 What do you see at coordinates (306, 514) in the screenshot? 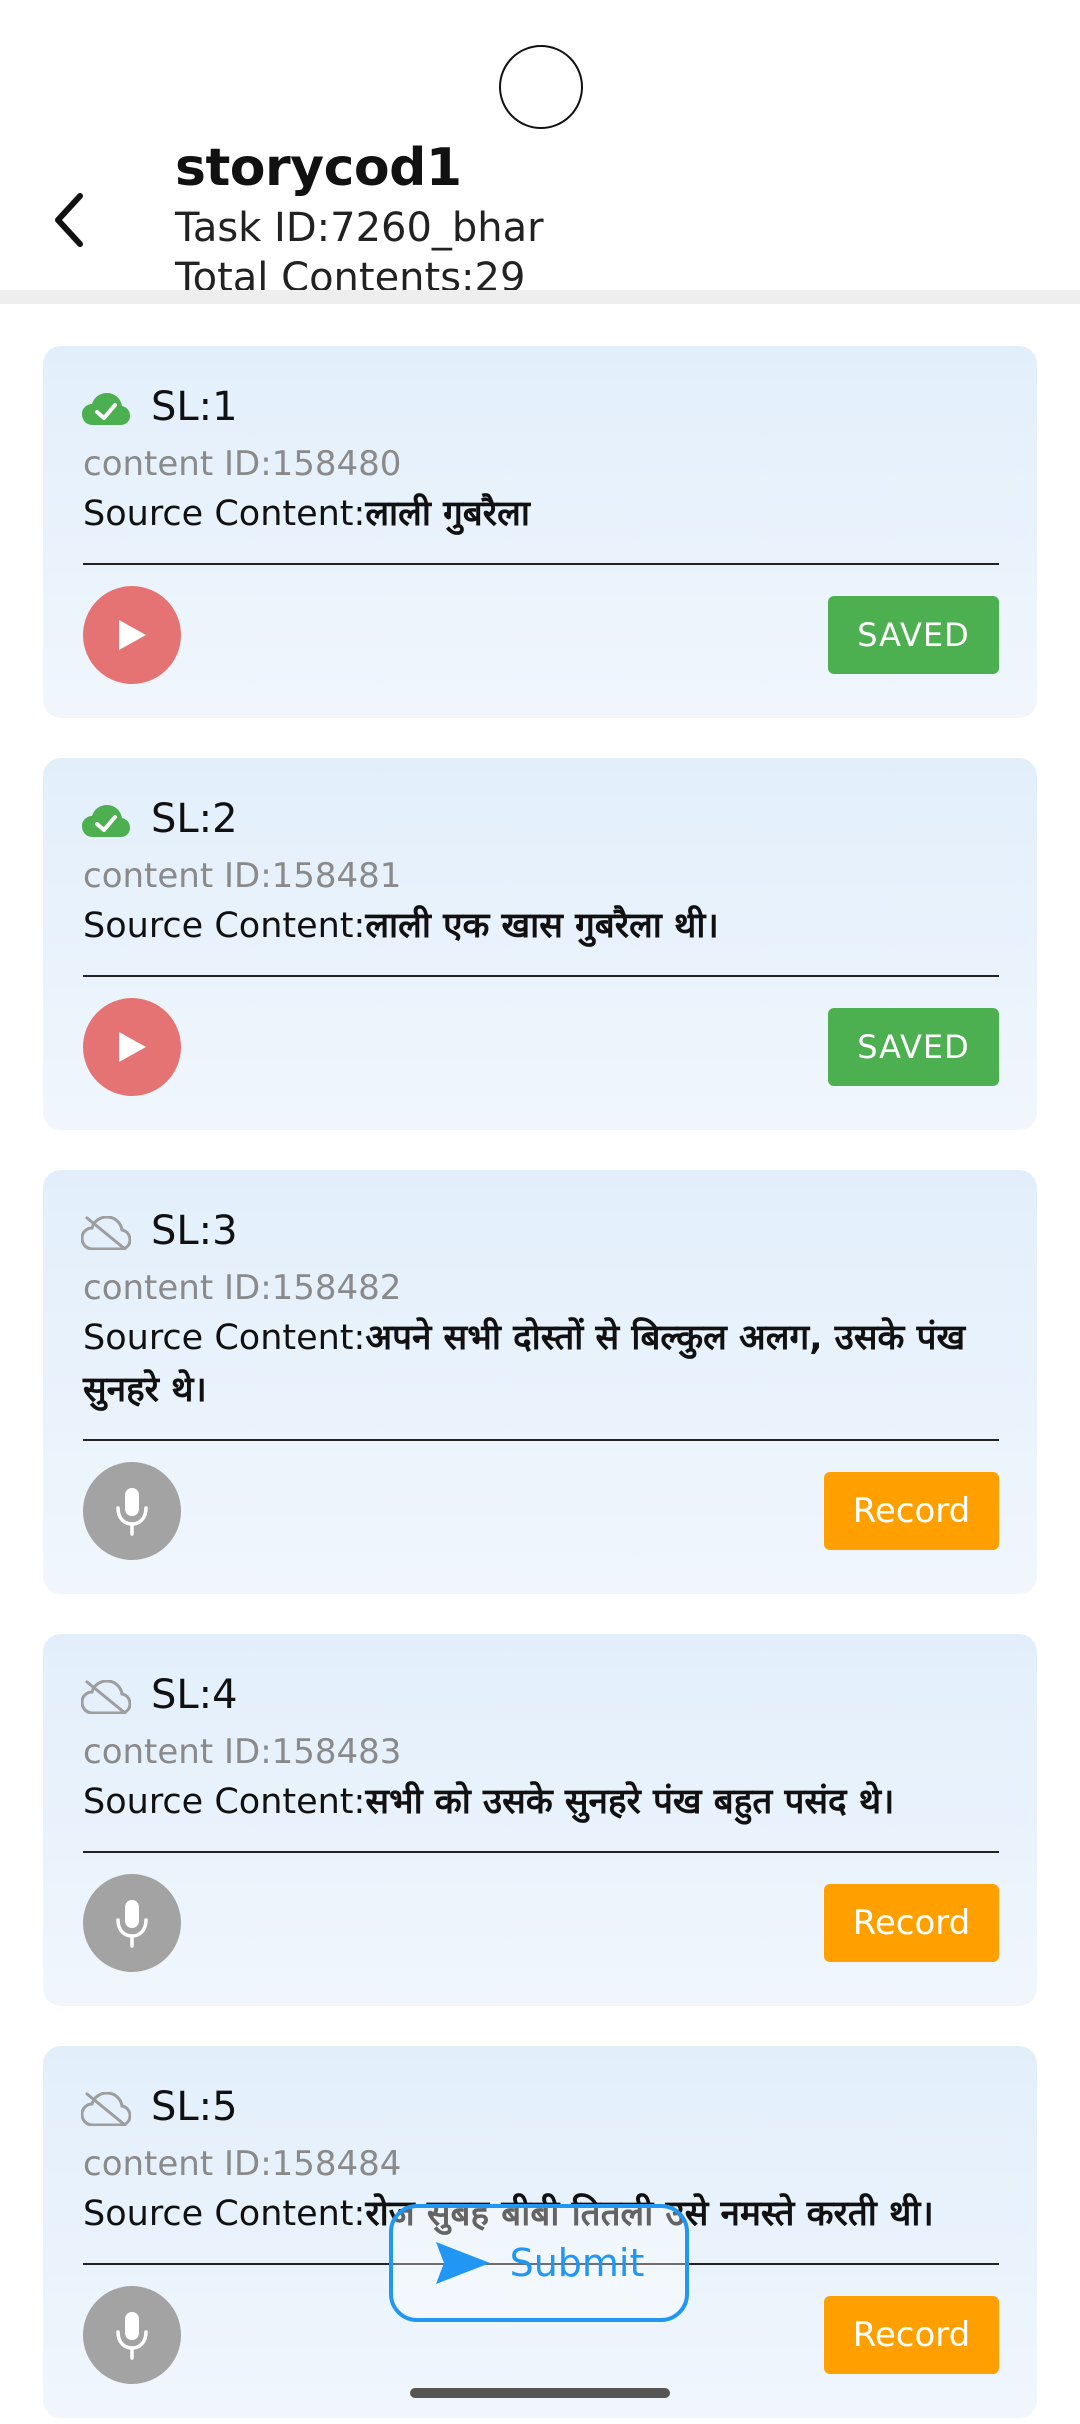
I see `source-content: Source Content:लाली गुबरैला` at bounding box center [306, 514].